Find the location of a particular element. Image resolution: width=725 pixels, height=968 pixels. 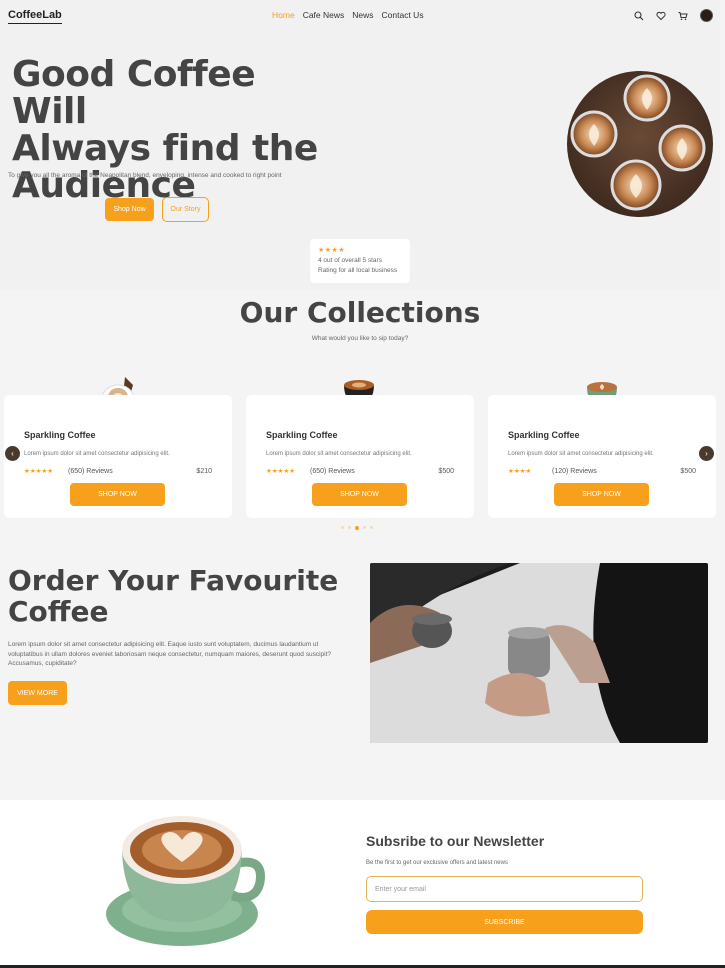

main-nav: Home Cafe News News Contact Us is located at coordinates (348, 15).